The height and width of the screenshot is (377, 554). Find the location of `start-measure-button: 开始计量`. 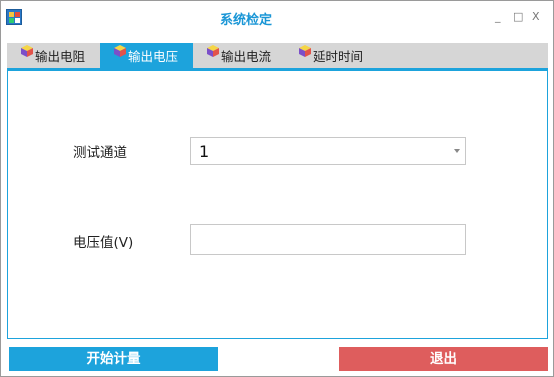

start-measure-button: 开始计量 is located at coordinates (113, 359).